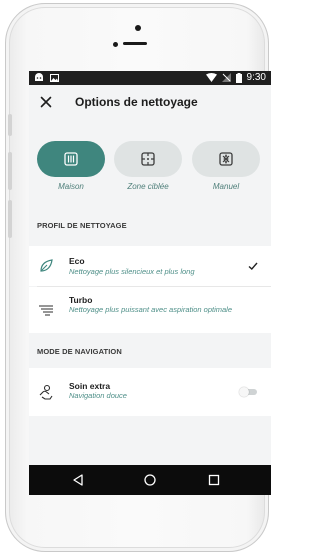 This screenshot has width=320, height=555. I want to click on mode-label-manuel: Manuel, so click(226, 186).